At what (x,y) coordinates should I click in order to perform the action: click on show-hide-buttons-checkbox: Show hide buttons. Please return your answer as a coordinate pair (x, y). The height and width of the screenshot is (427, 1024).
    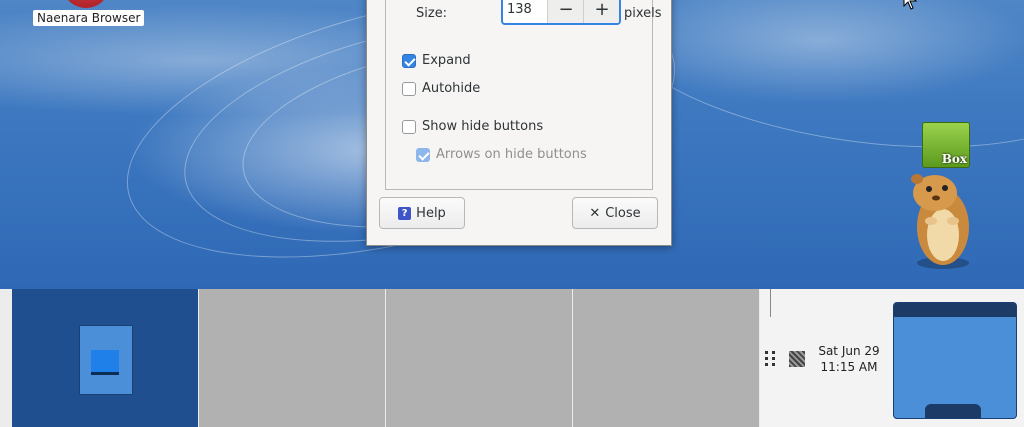
    Looking at the image, I should click on (472, 126).